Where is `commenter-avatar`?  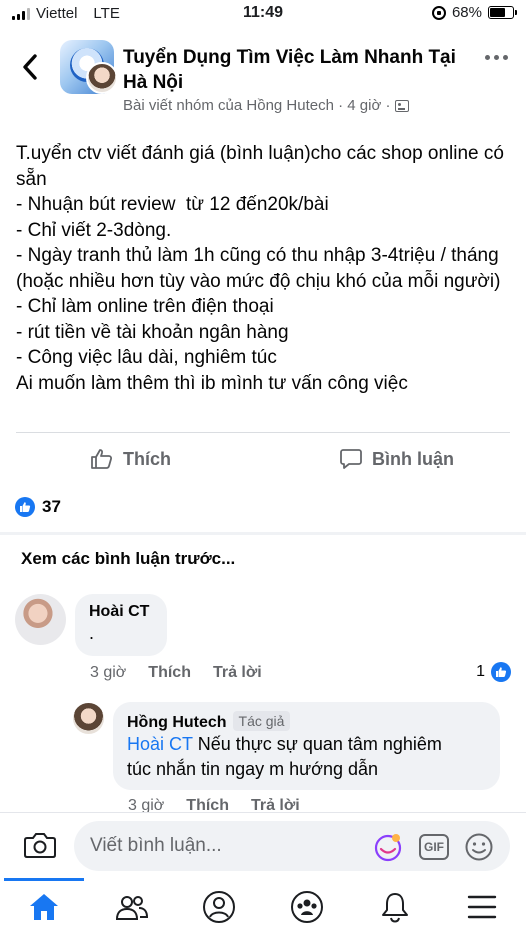
commenter-avatar is located at coordinates (40, 619).